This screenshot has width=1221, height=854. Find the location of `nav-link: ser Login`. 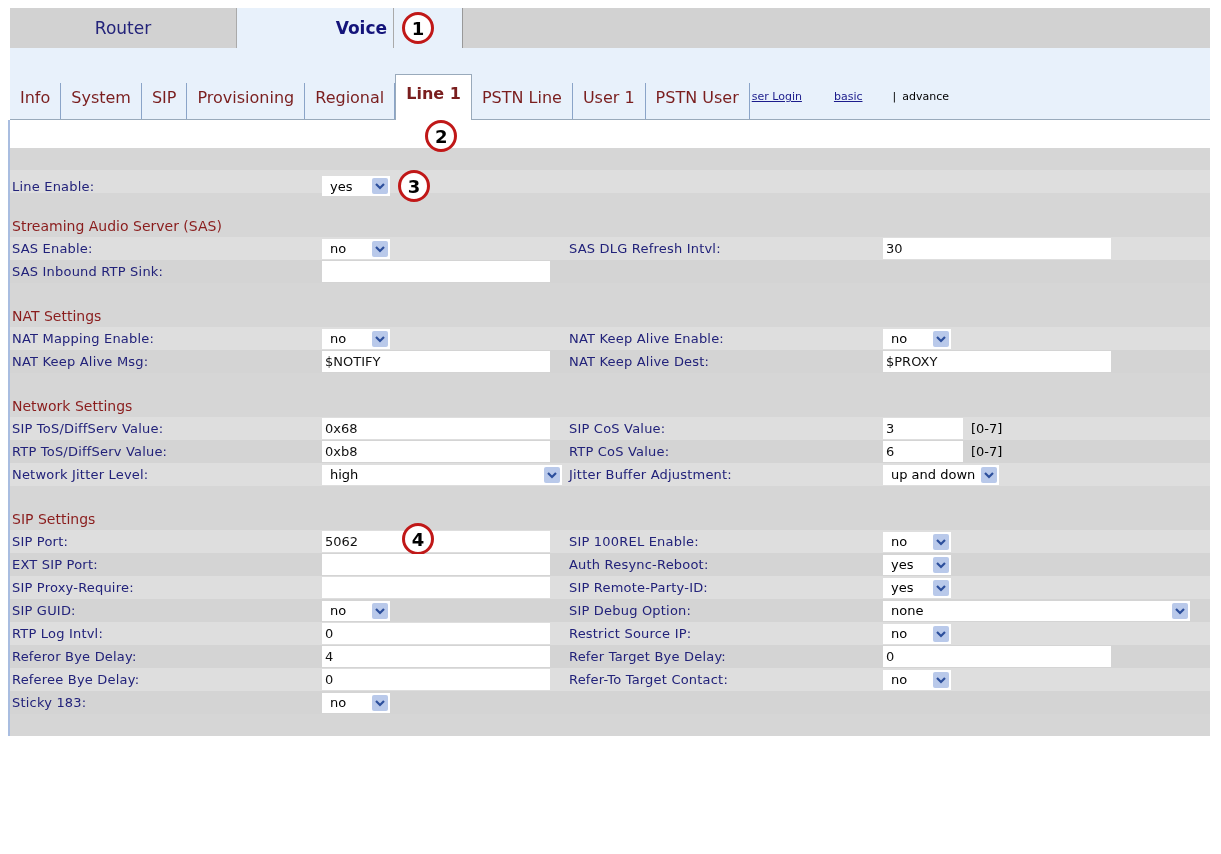

nav-link: ser Login is located at coordinates (775, 104).